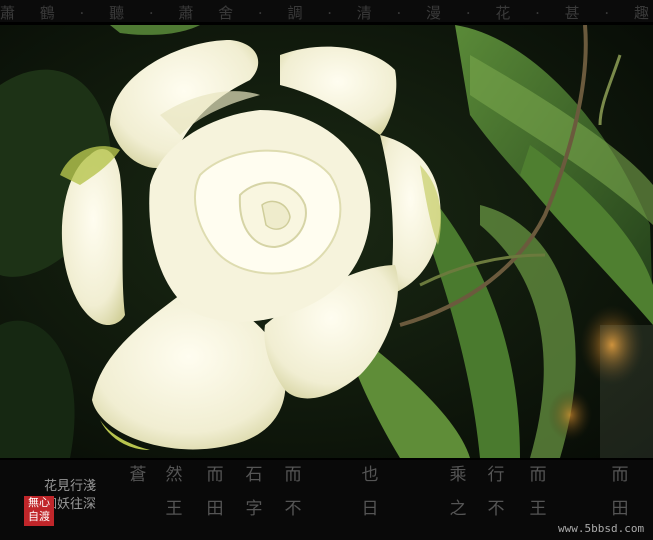 The height and width of the screenshot is (540, 653). What do you see at coordinates (254, 509) in the screenshot?
I see `calligraphy-char: 字` at bounding box center [254, 509].